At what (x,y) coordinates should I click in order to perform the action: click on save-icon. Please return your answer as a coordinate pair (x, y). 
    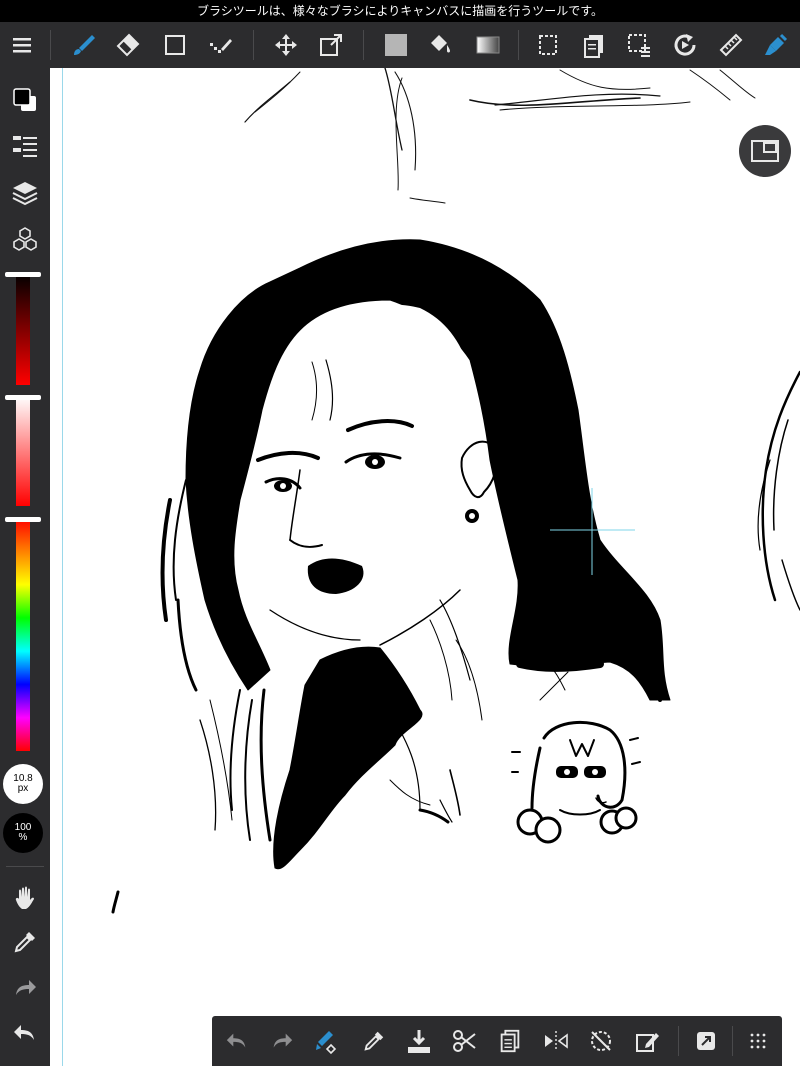
    Looking at the image, I should click on (419, 1041).